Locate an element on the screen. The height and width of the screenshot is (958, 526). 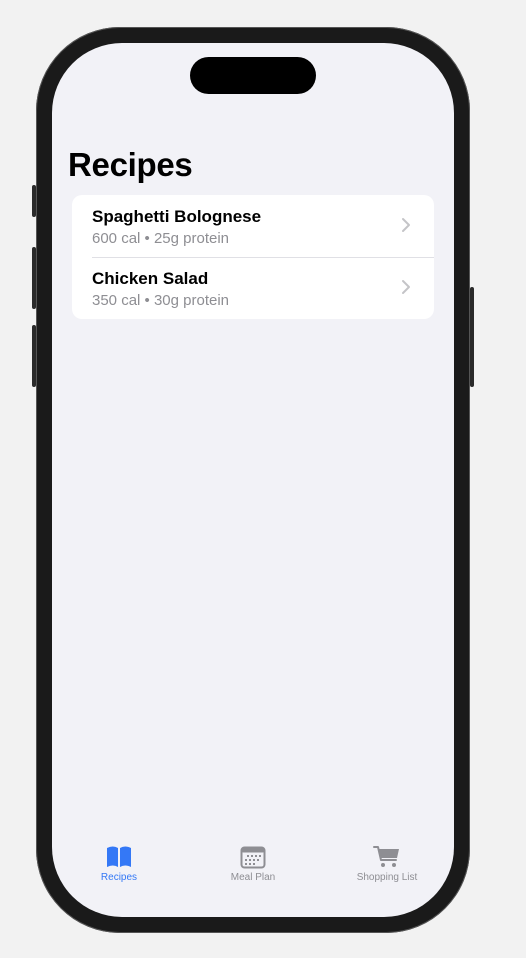
tab-recipes: Recipes is located at coordinates (119, 868).